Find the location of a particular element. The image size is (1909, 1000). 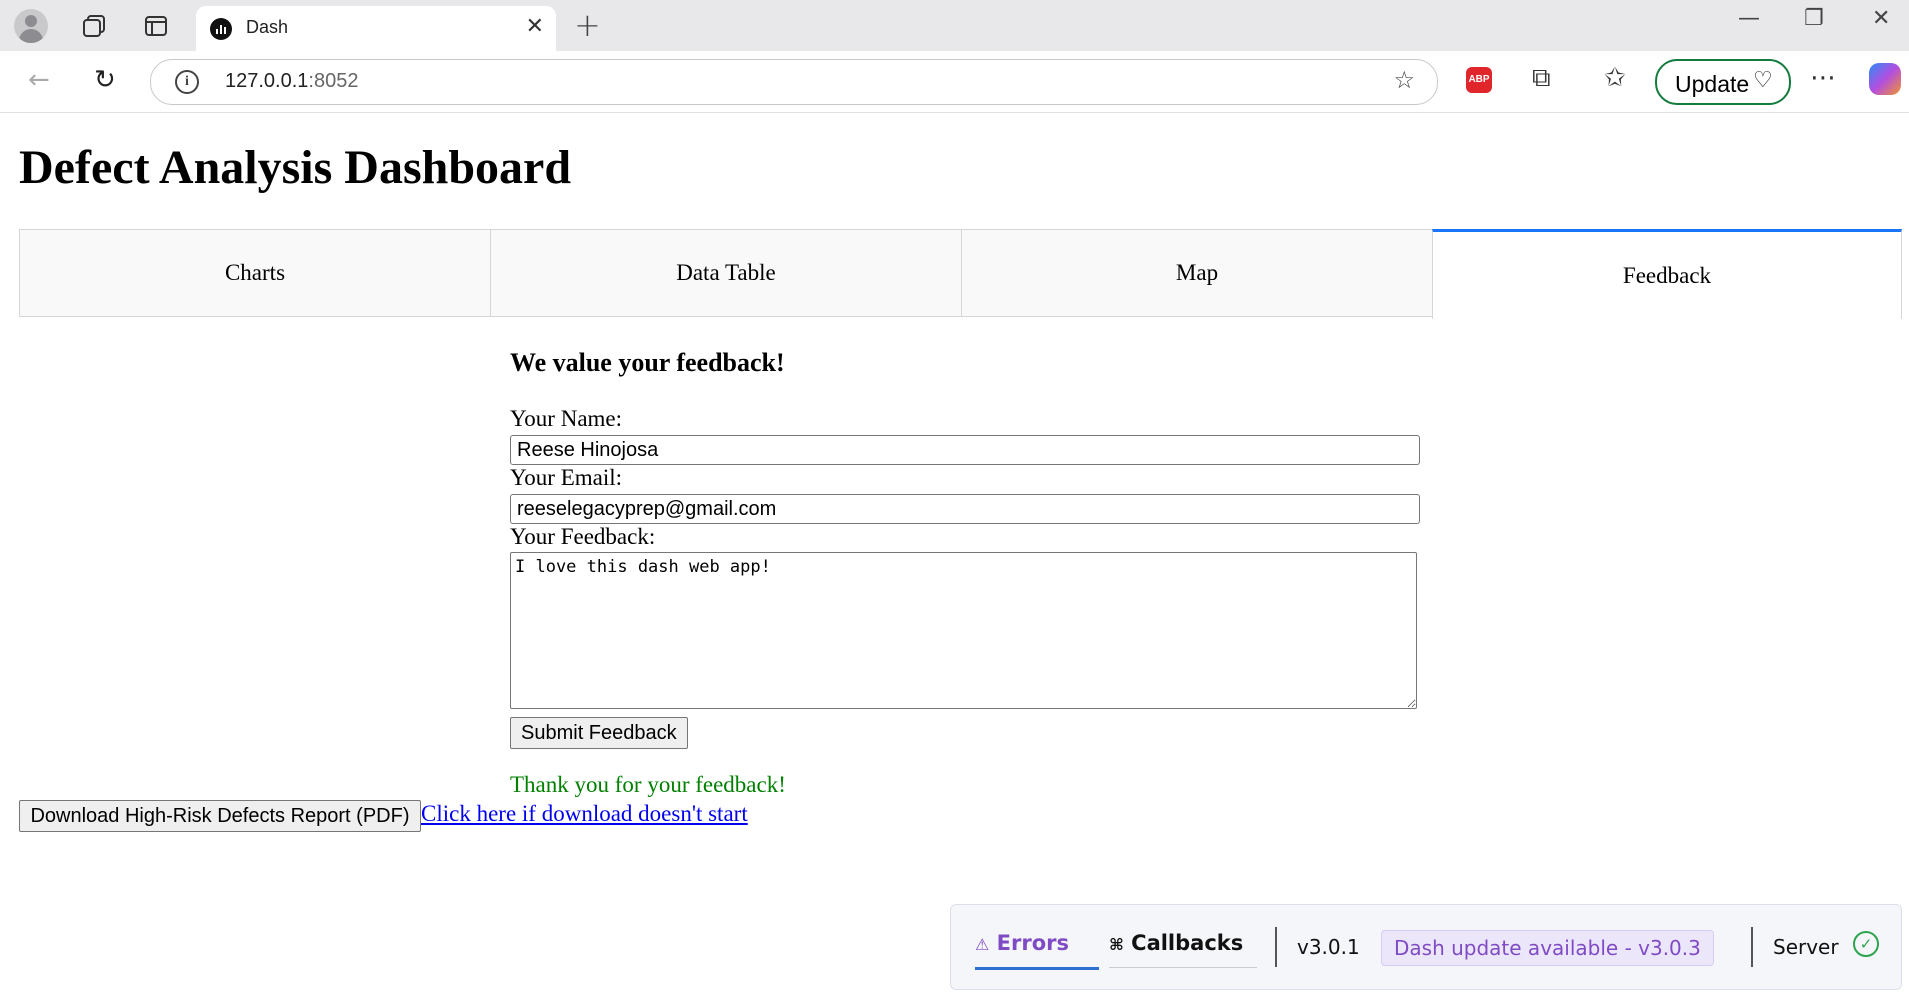

feedback-label: Your Feedback: is located at coordinates (583, 536).